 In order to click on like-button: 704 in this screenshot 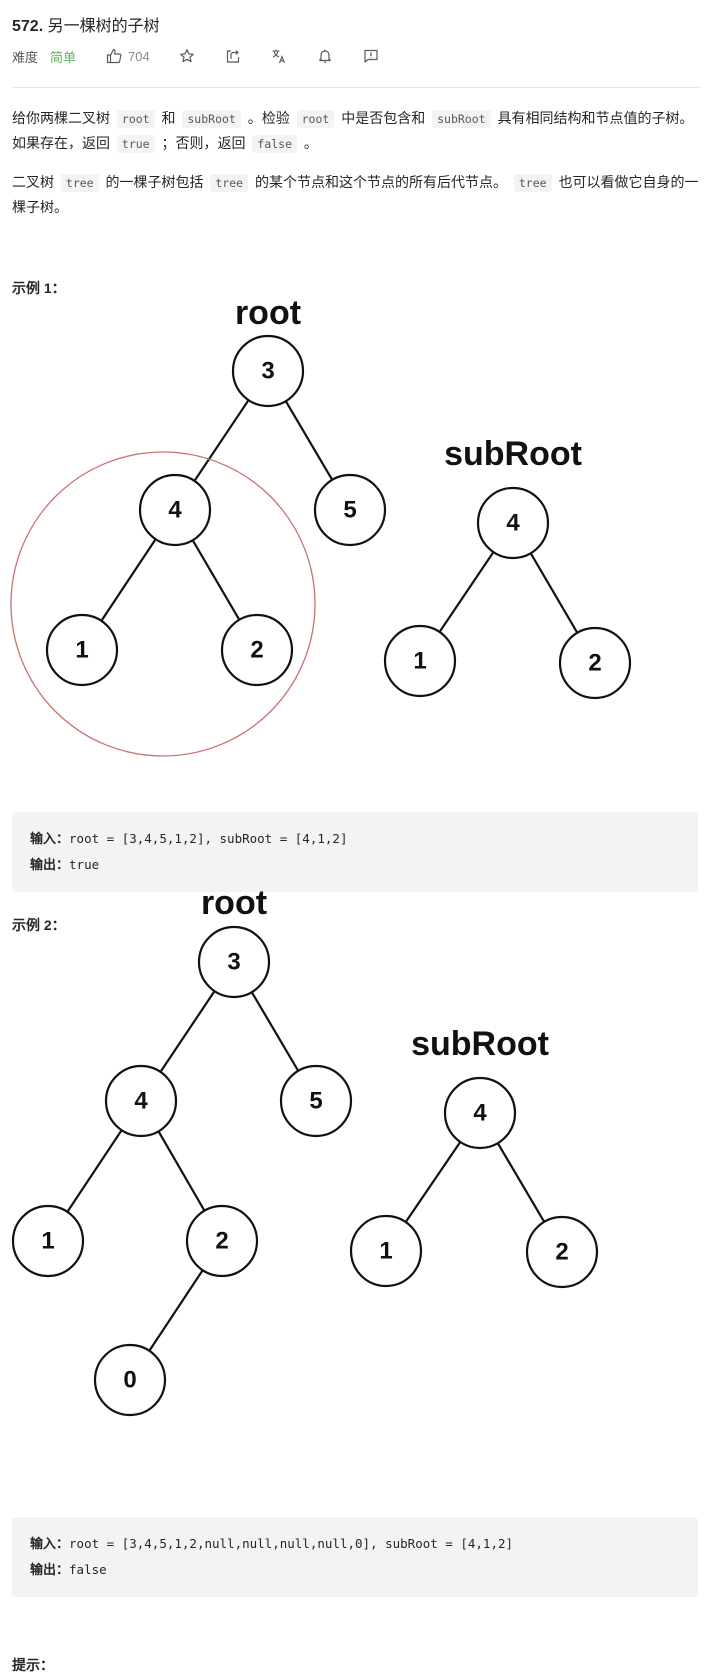, I will do `click(128, 56)`.